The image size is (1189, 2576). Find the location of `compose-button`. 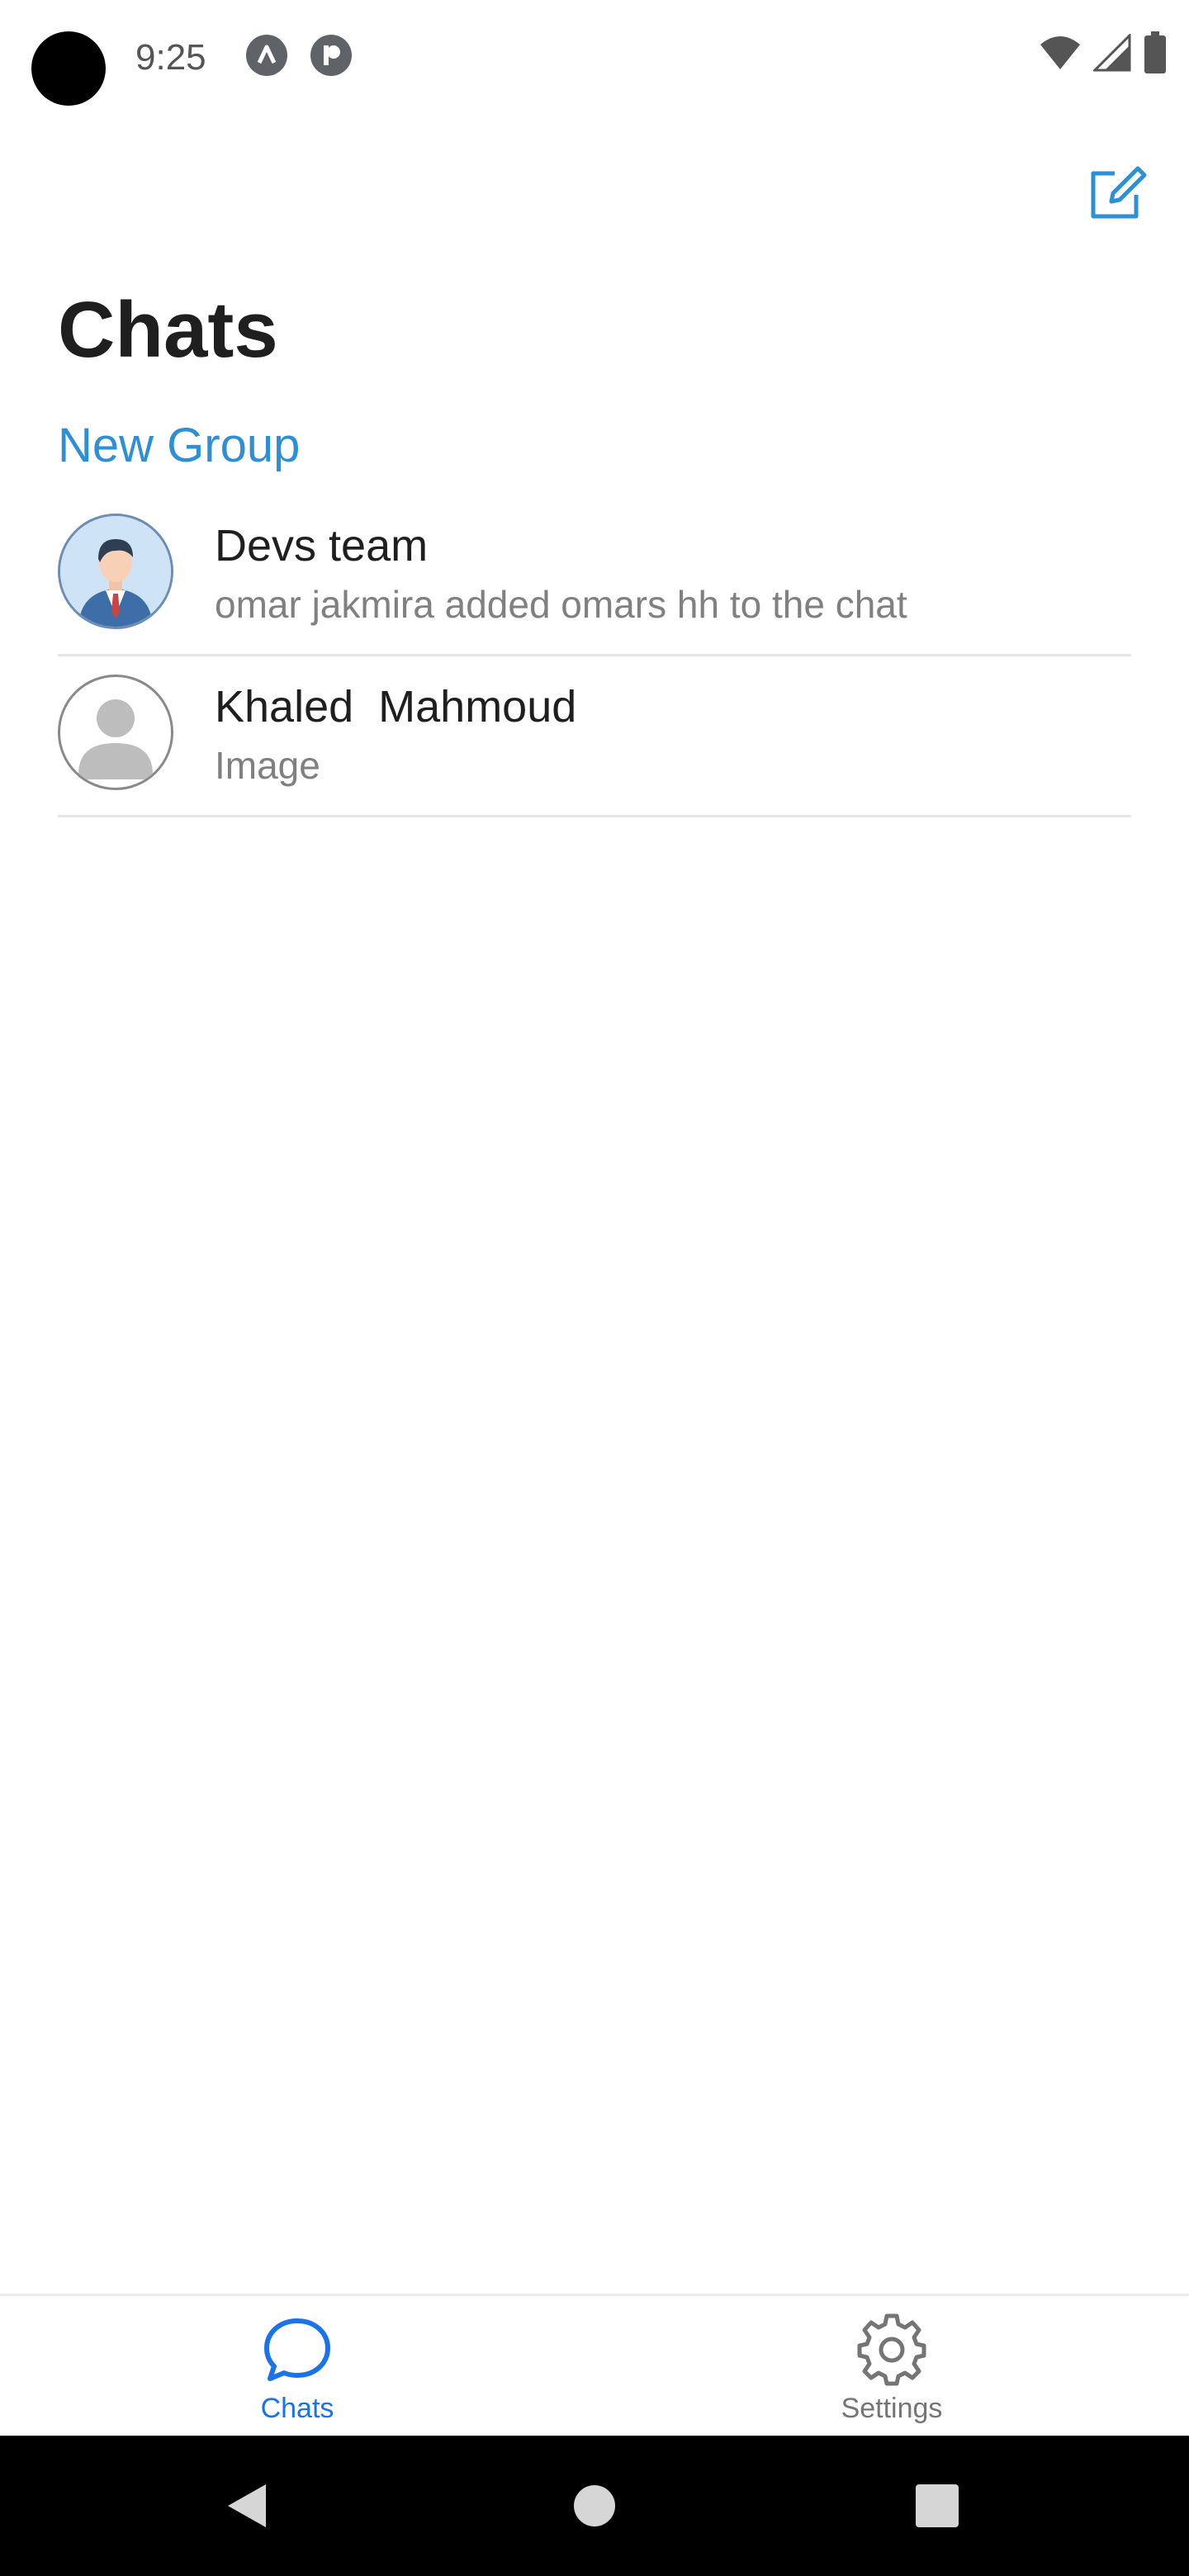

compose-button is located at coordinates (1115, 195).